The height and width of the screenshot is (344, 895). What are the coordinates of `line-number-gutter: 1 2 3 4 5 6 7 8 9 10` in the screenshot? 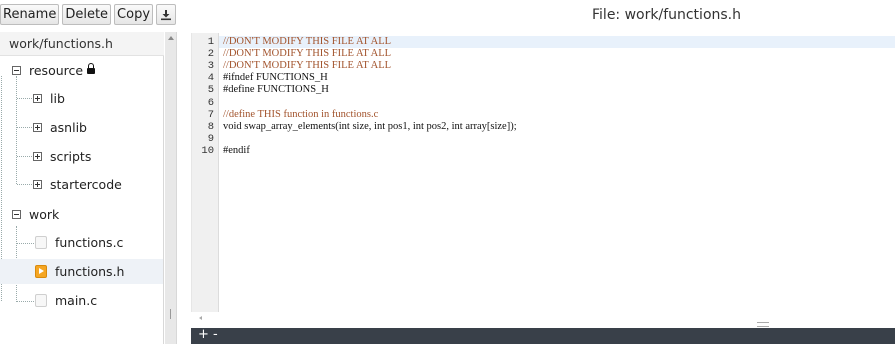 It's located at (205, 172).